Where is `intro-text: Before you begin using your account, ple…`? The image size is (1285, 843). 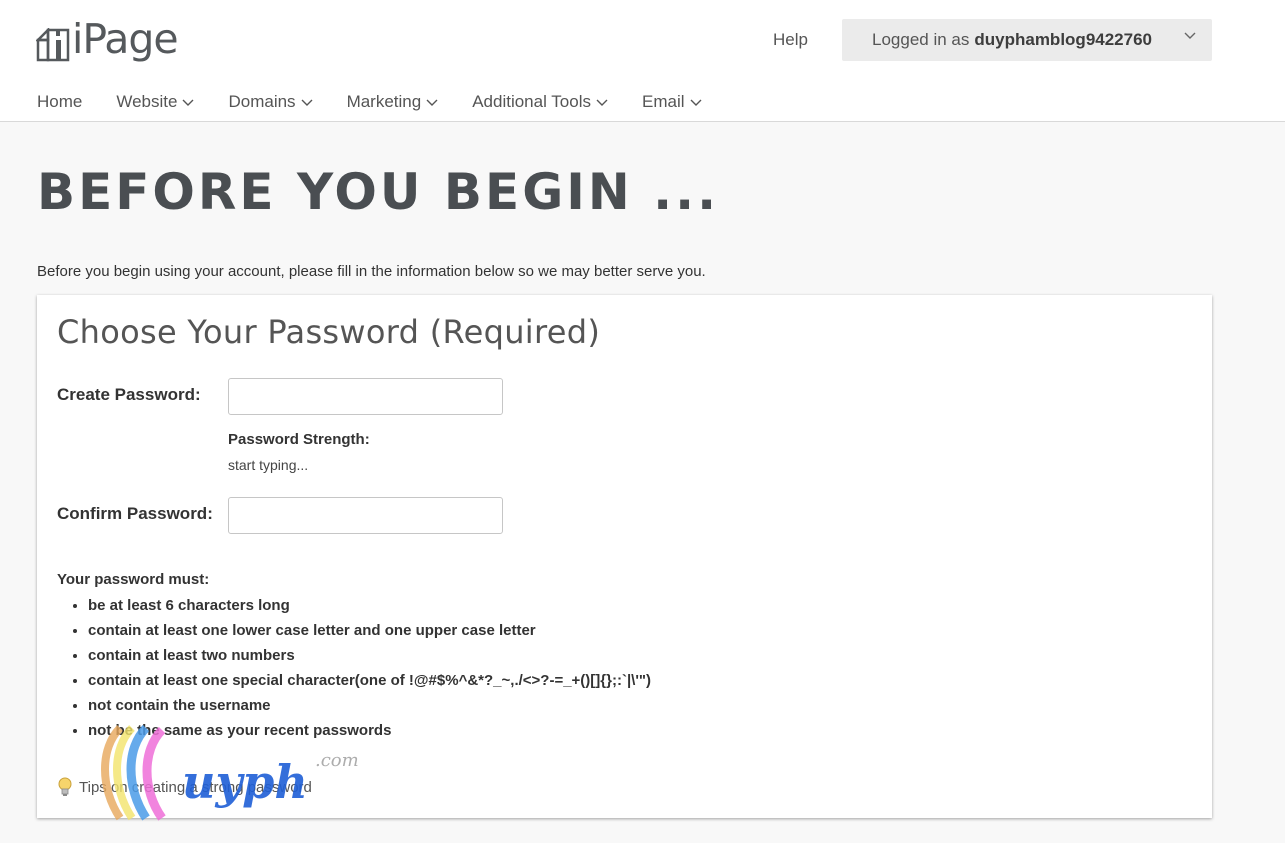
intro-text: Before you begin using your account, ple… is located at coordinates (371, 271).